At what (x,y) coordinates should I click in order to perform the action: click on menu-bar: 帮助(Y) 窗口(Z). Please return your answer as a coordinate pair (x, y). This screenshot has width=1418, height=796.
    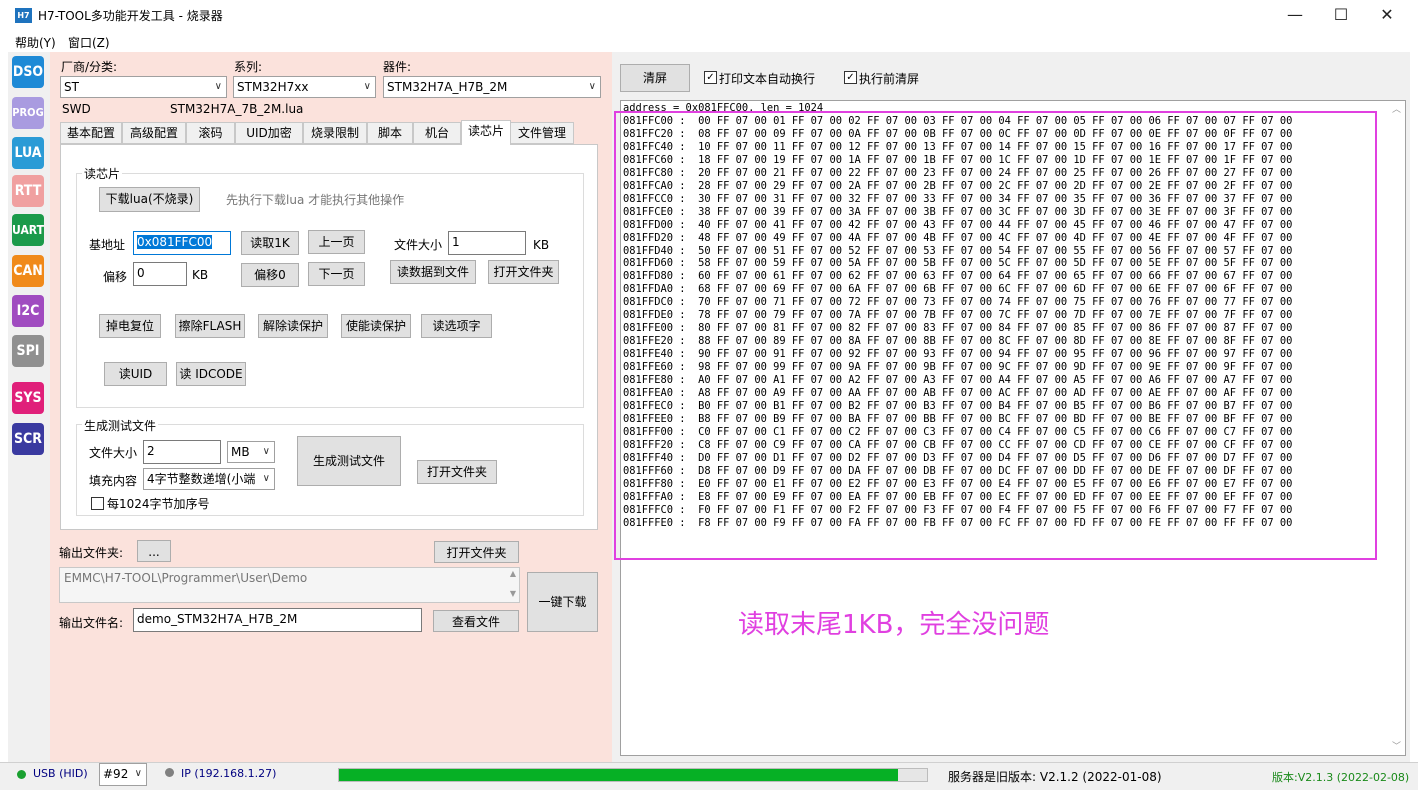
    Looking at the image, I should click on (709, 42).